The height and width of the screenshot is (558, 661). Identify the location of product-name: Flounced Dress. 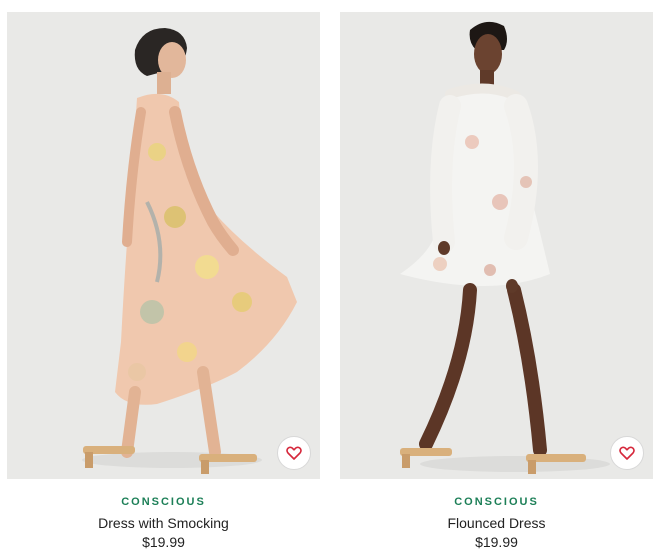
(496, 523).